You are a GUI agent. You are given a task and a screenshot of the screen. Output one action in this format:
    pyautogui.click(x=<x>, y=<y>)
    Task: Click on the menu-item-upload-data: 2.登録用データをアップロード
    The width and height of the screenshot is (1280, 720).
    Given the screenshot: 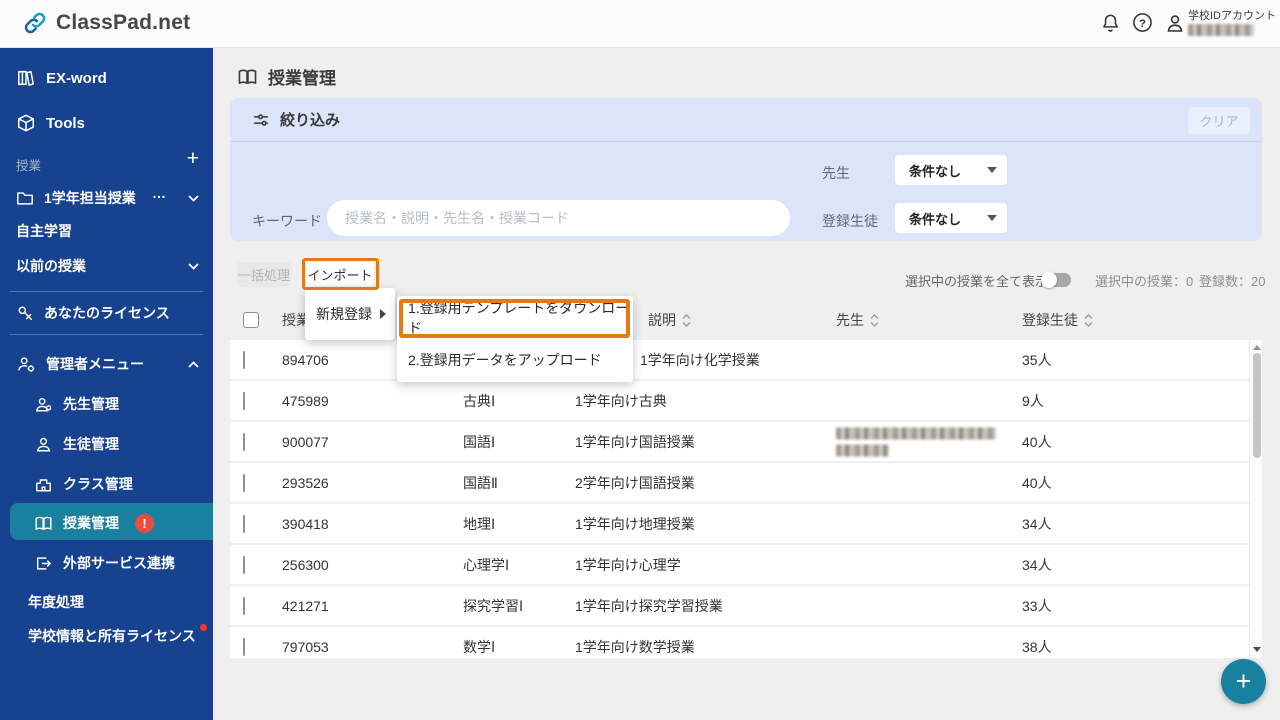 What is the action you would take?
    pyautogui.click(x=515, y=360)
    